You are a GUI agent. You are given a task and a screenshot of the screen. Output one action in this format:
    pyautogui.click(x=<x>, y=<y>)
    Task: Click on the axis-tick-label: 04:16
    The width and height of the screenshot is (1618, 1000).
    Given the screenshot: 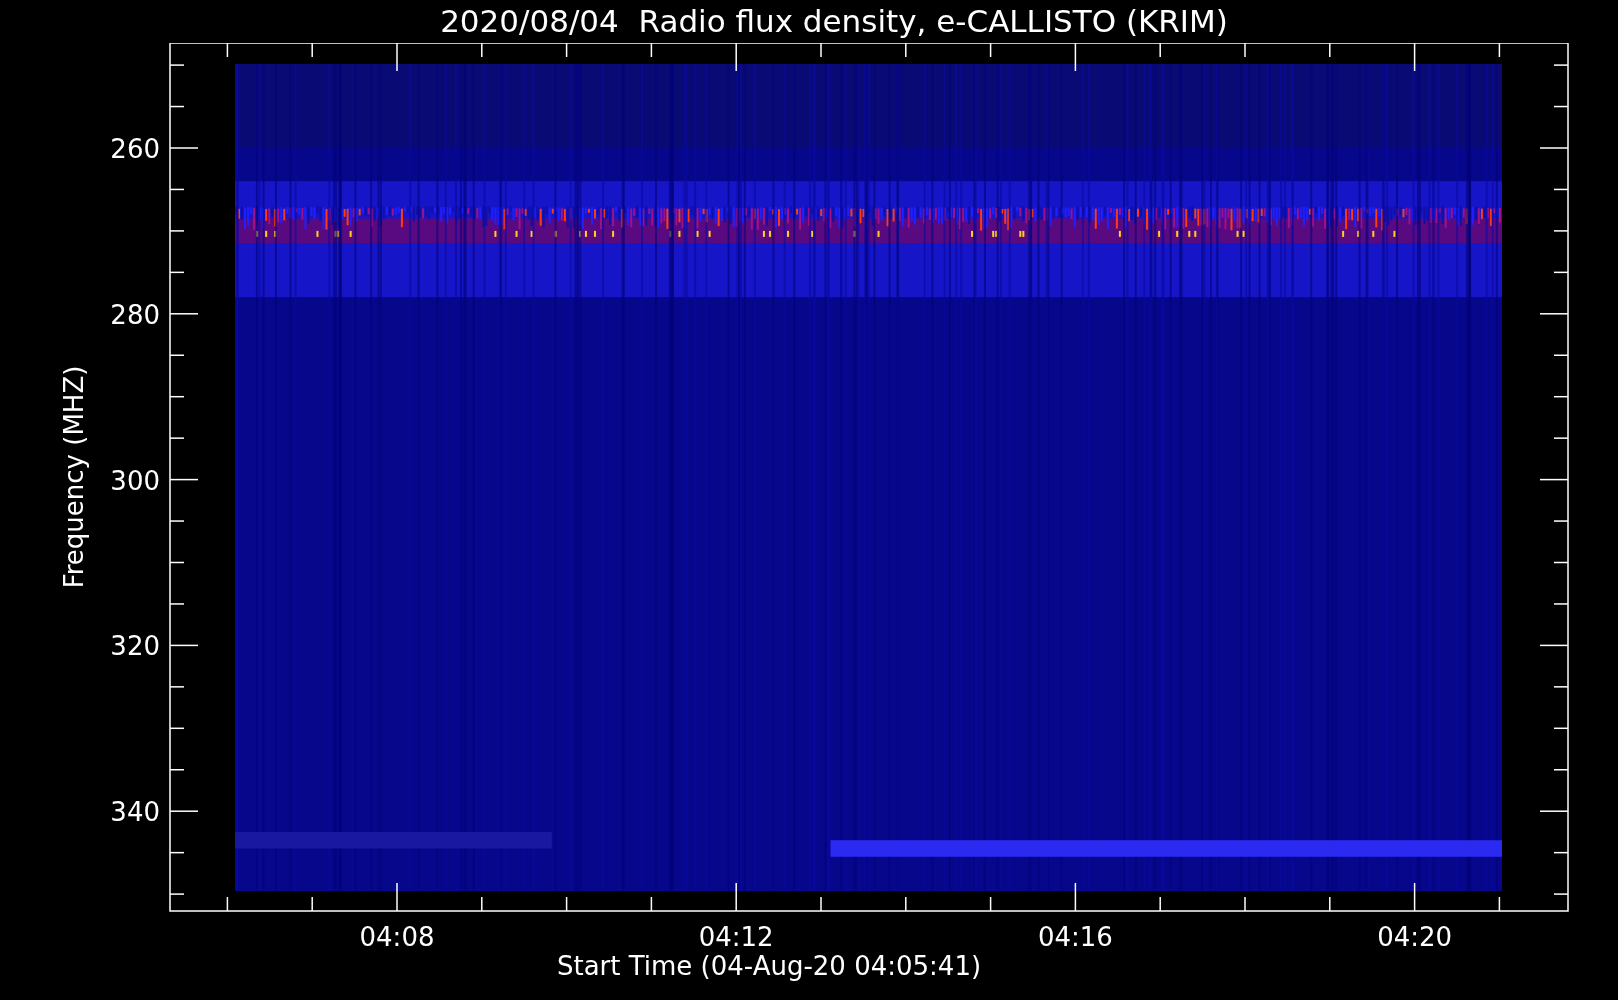 What is the action you would take?
    pyautogui.click(x=1075, y=937)
    